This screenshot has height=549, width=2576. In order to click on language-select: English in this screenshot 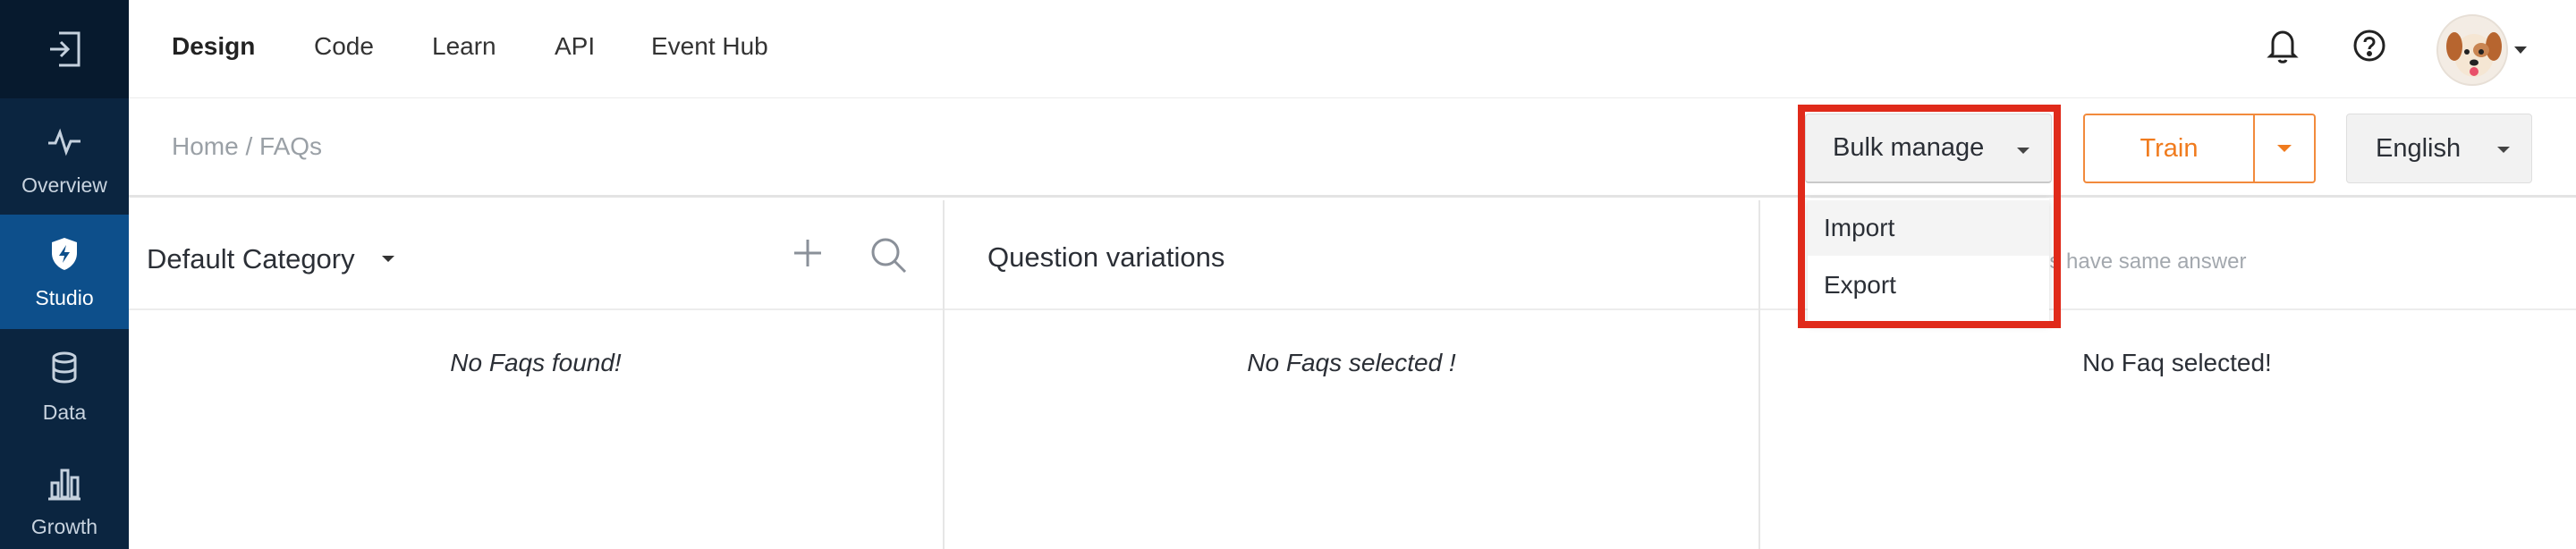, I will do `click(2439, 148)`.